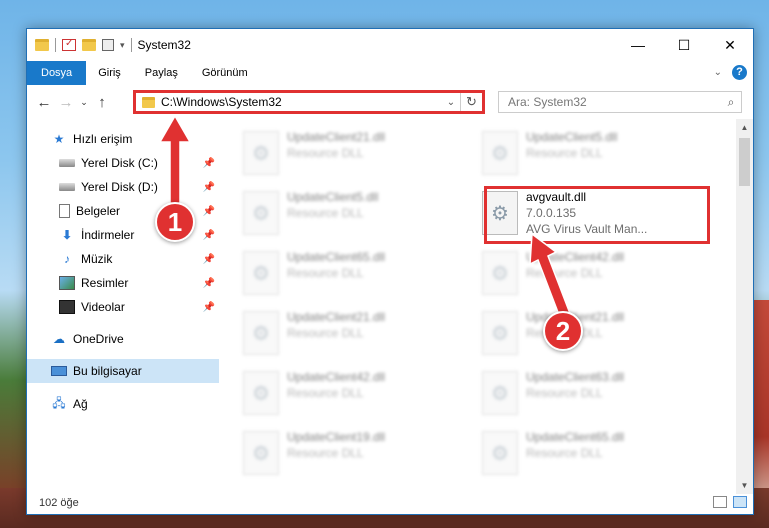 The width and height of the screenshot is (769, 528). Describe the element at coordinates (336, 257) in the screenshot. I see `file-name: UpdateClient65.dll` at that location.